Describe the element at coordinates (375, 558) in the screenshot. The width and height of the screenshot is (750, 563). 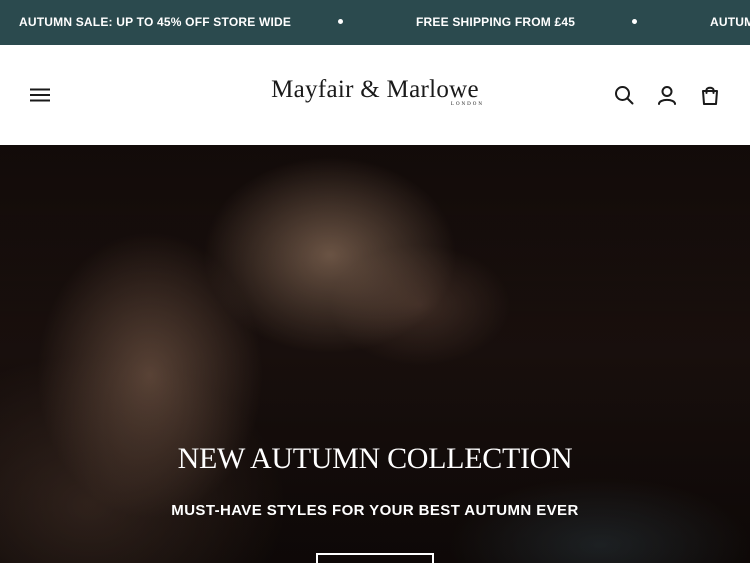
I see `hero-cta-button` at that location.